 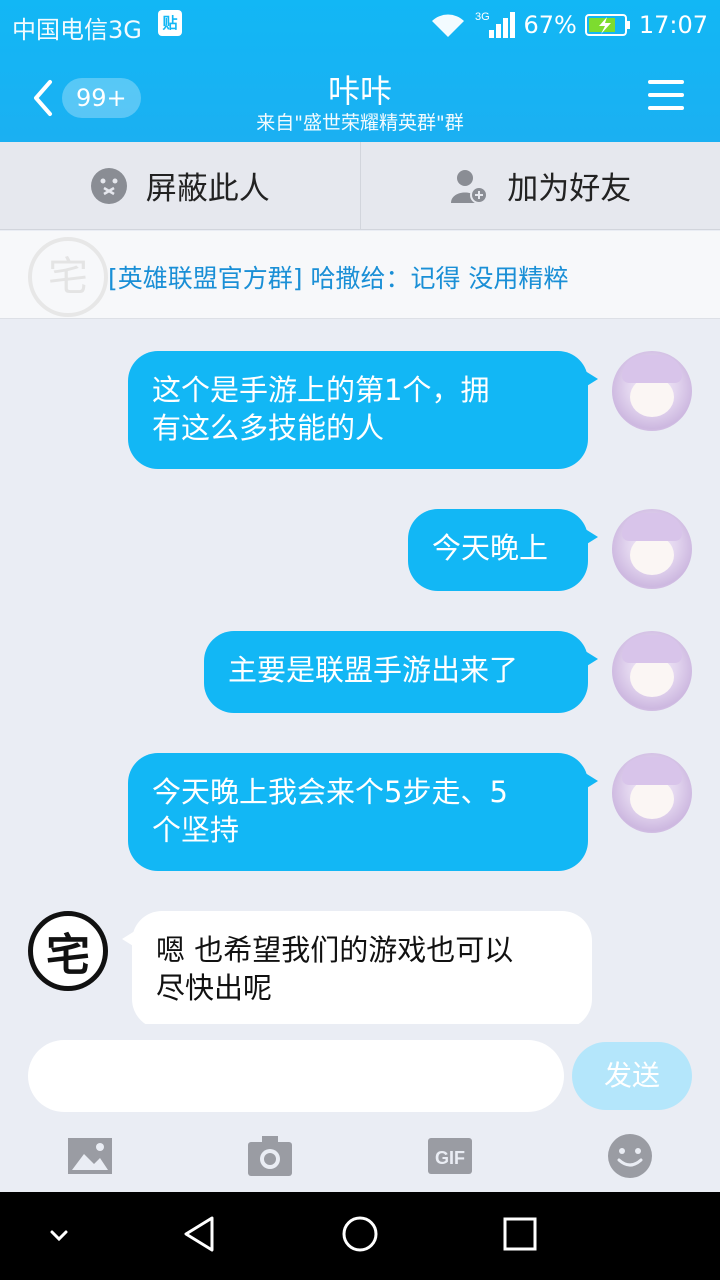 I want to click on system-navigation-bar, so click(x=360, y=1236).